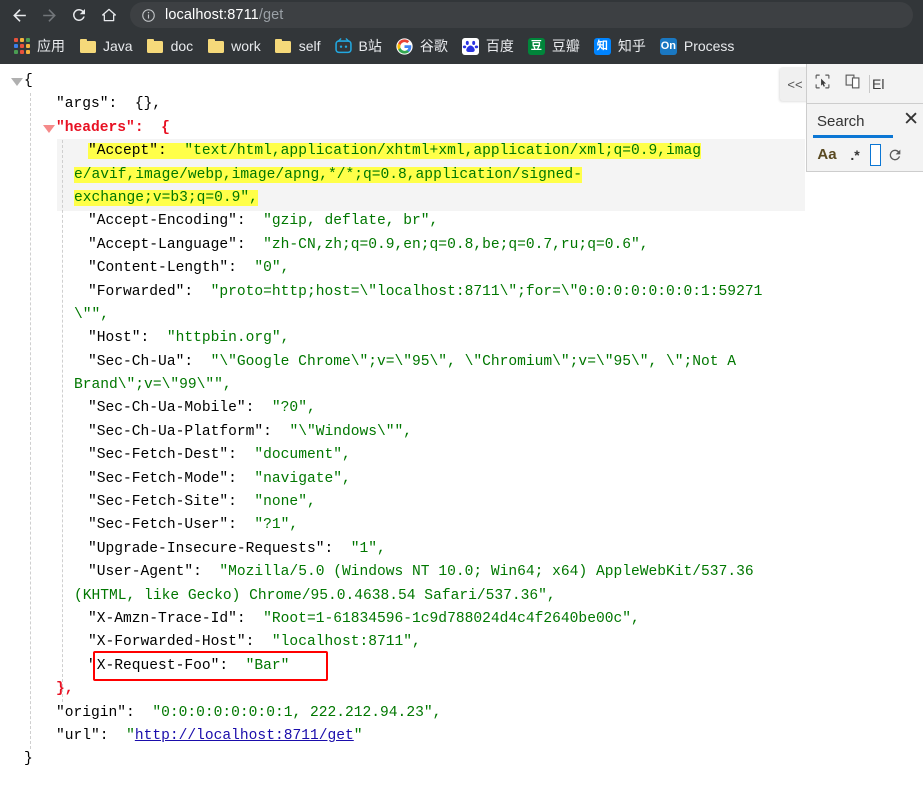  What do you see at coordinates (461, 385) in the screenshot?
I see `json-line: Brand\";v=\"99\"",` at bounding box center [461, 385].